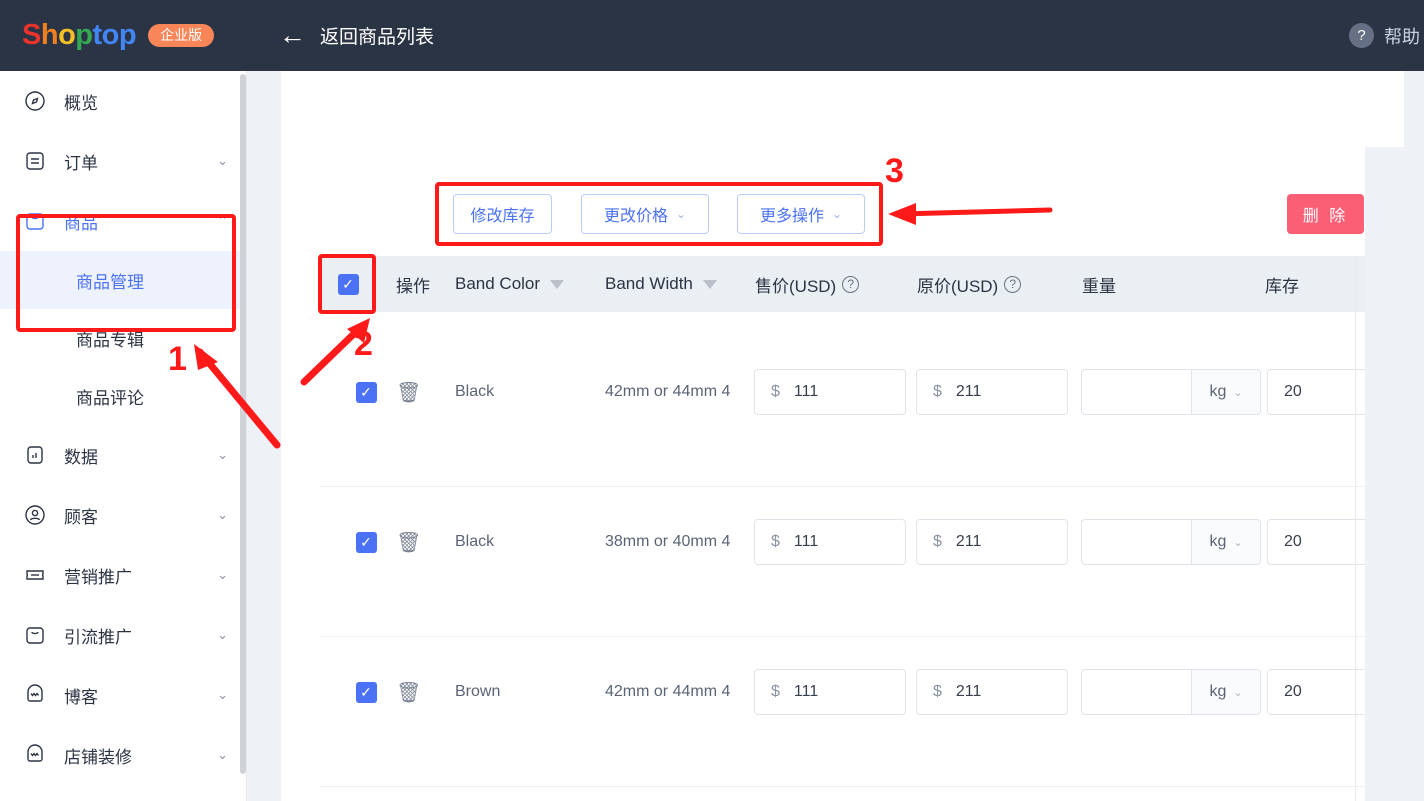 The height and width of the screenshot is (801, 1424). I want to click on original-price-value: 211, so click(968, 691).